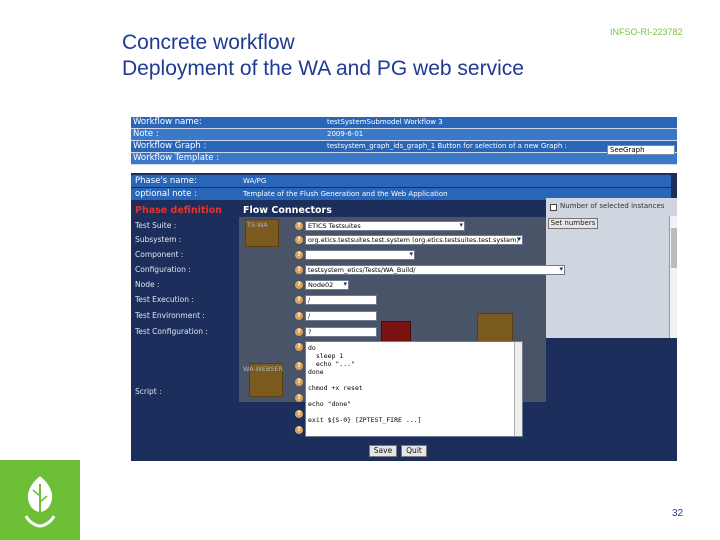  Describe the element at coordinates (263, 369) in the screenshot. I see `graph-node-label: WA-WEBSER` at that location.